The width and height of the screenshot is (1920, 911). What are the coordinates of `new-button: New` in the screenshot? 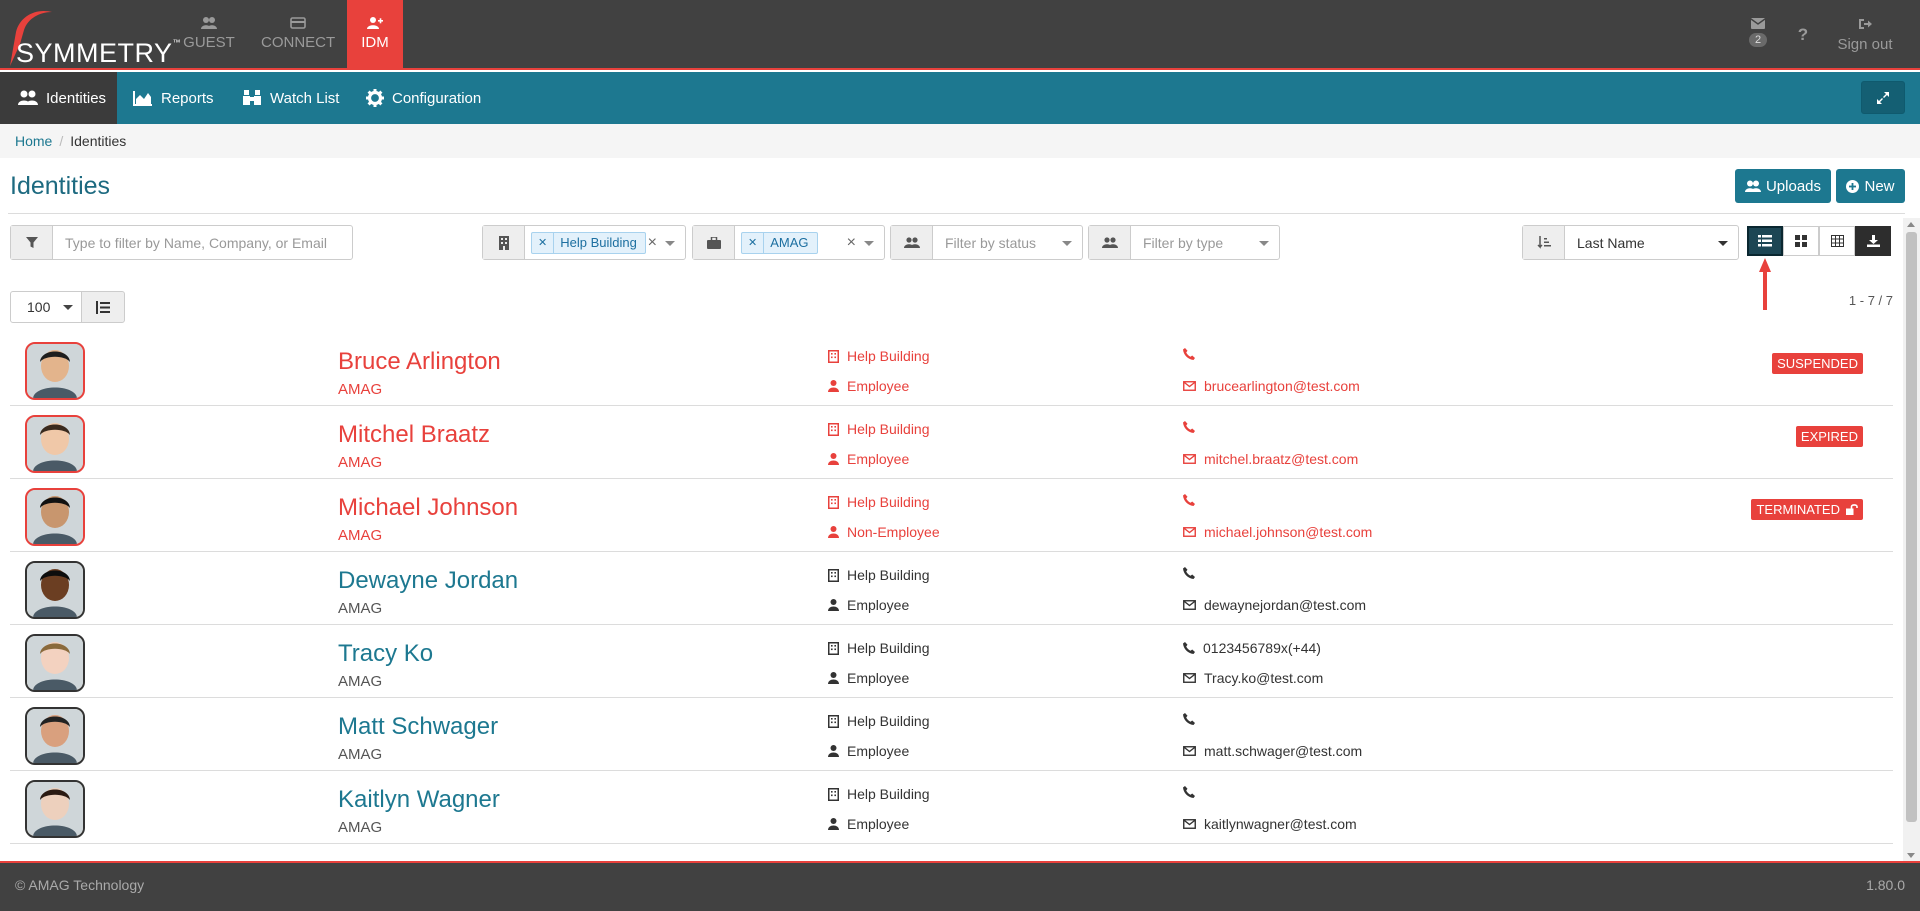 It's located at (1870, 186).